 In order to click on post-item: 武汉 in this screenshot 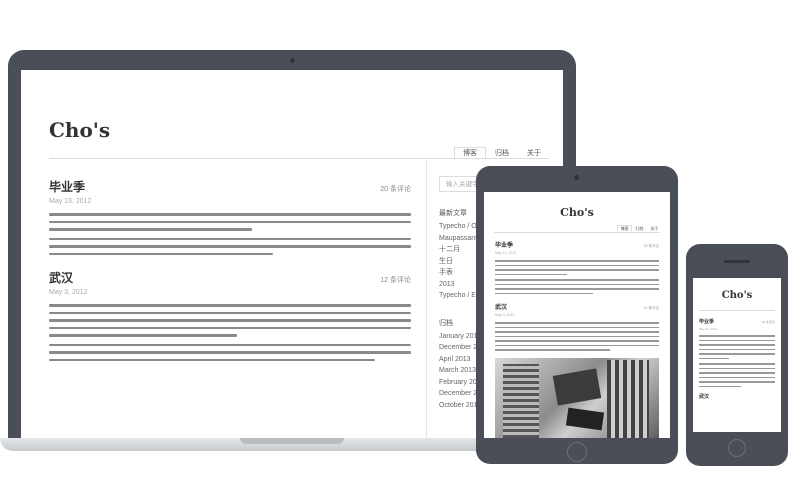, I will do `click(737, 396)`.